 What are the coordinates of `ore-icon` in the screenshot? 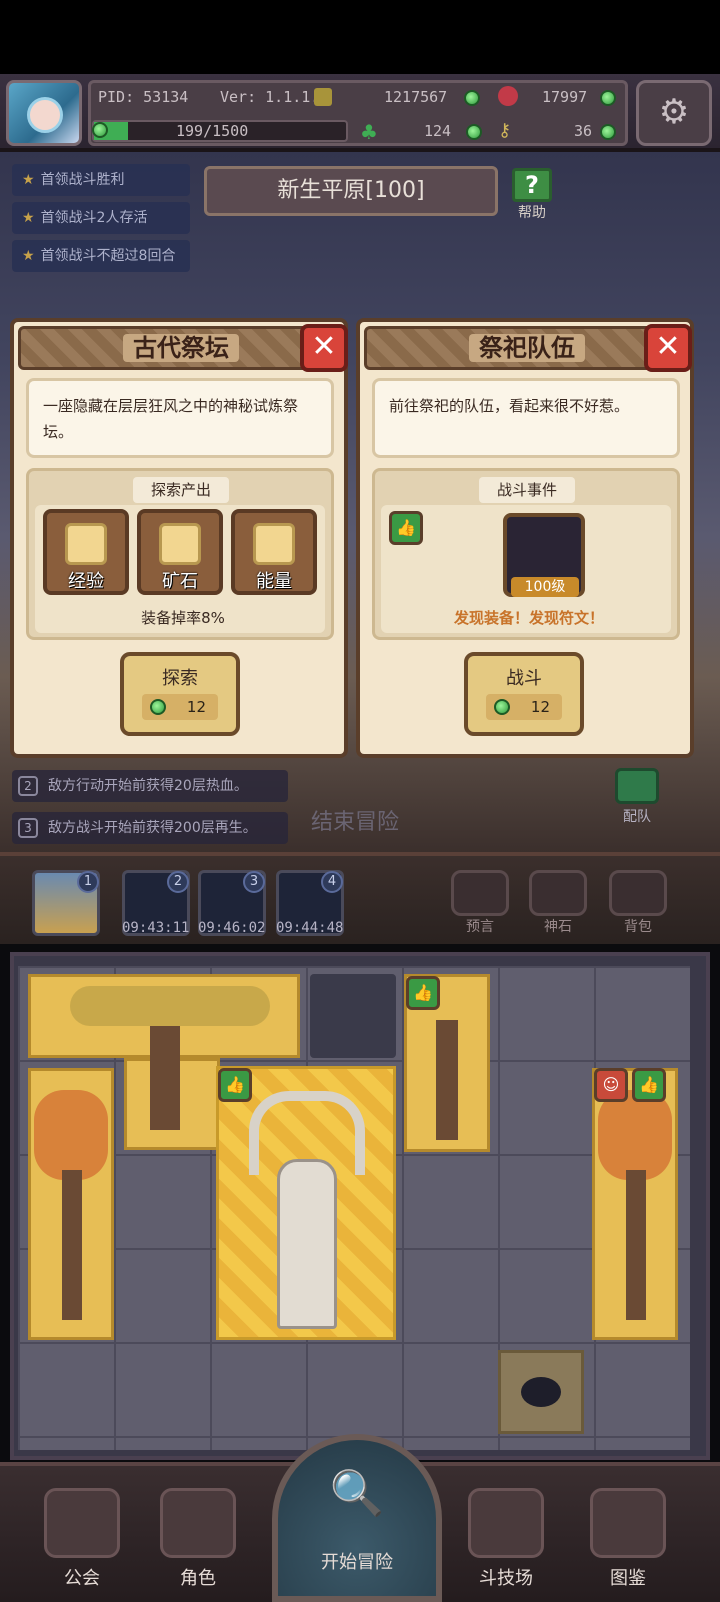 It's located at (180, 544).